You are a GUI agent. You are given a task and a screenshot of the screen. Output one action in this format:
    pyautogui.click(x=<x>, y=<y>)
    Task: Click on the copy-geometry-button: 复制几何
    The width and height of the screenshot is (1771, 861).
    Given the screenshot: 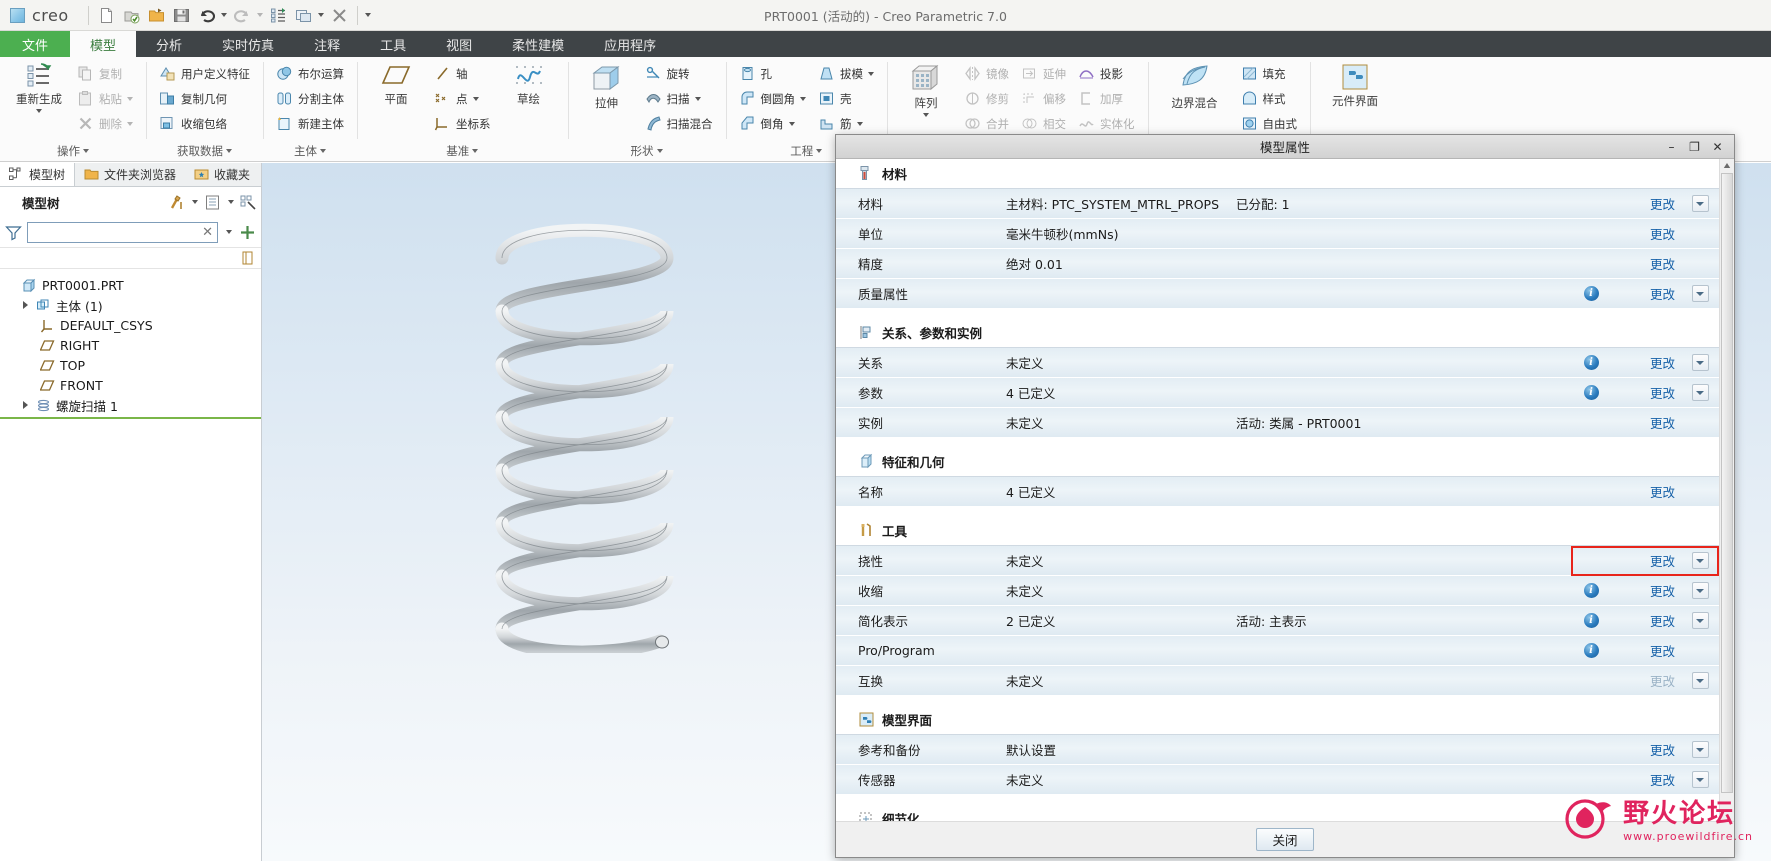 What is the action you would take?
    pyautogui.click(x=204, y=98)
    